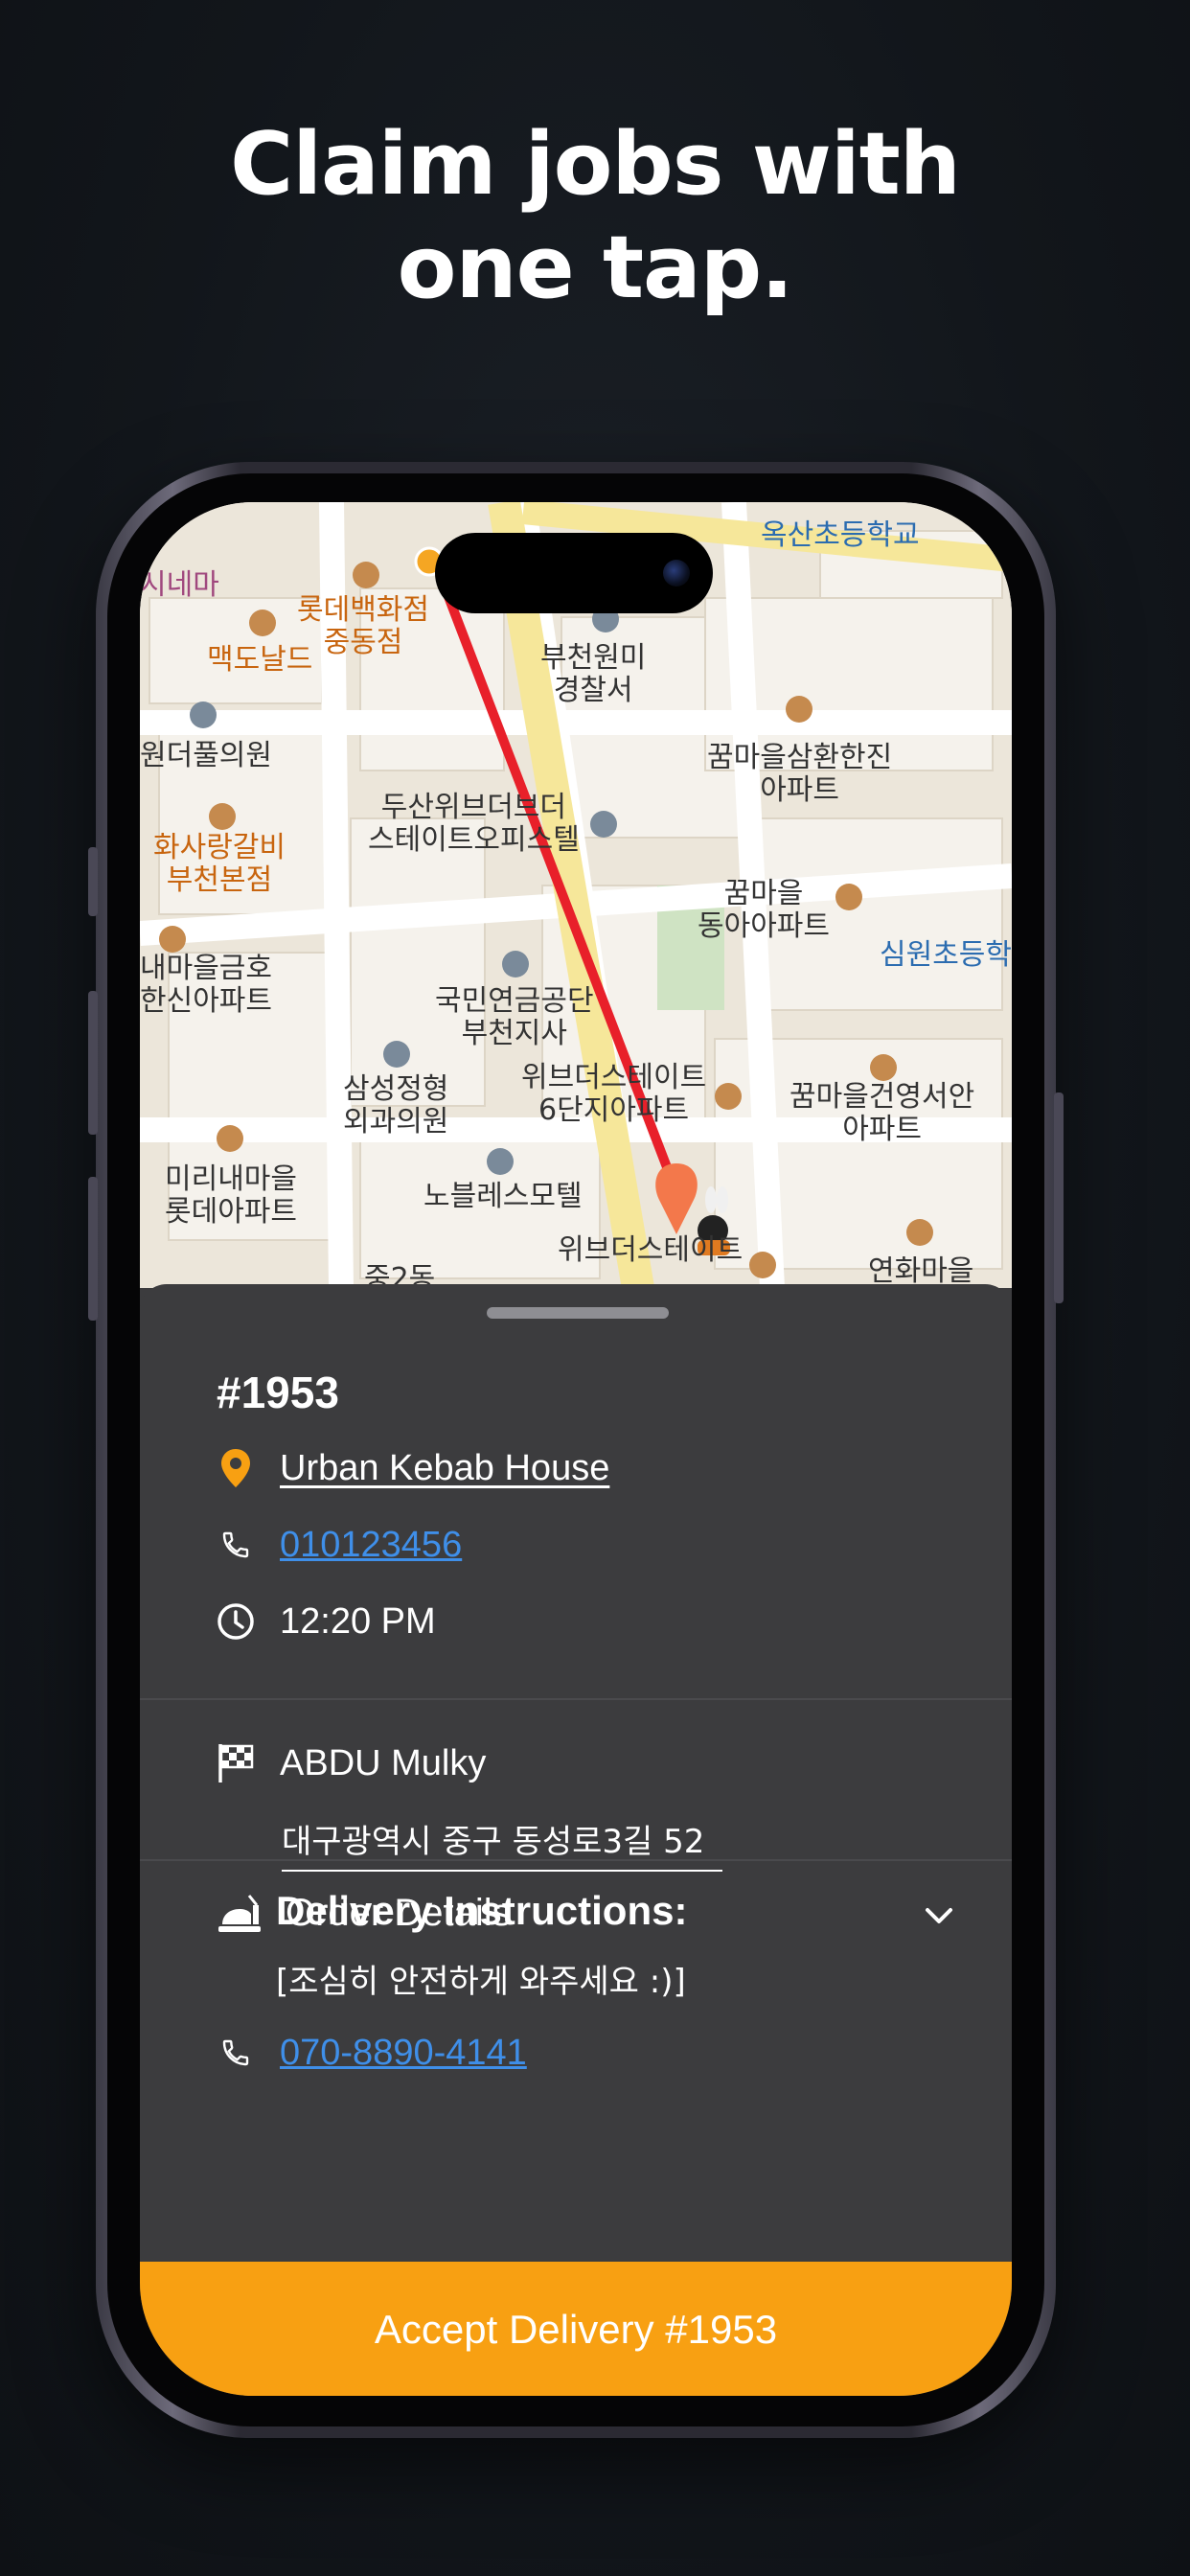 This screenshot has width=1190, height=2576. What do you see at coordinates (231, 1195) in the screenshot?
I see `map-label-mirinae: 미리내마을 롯데아파트` at bounding box center [231, 1195].